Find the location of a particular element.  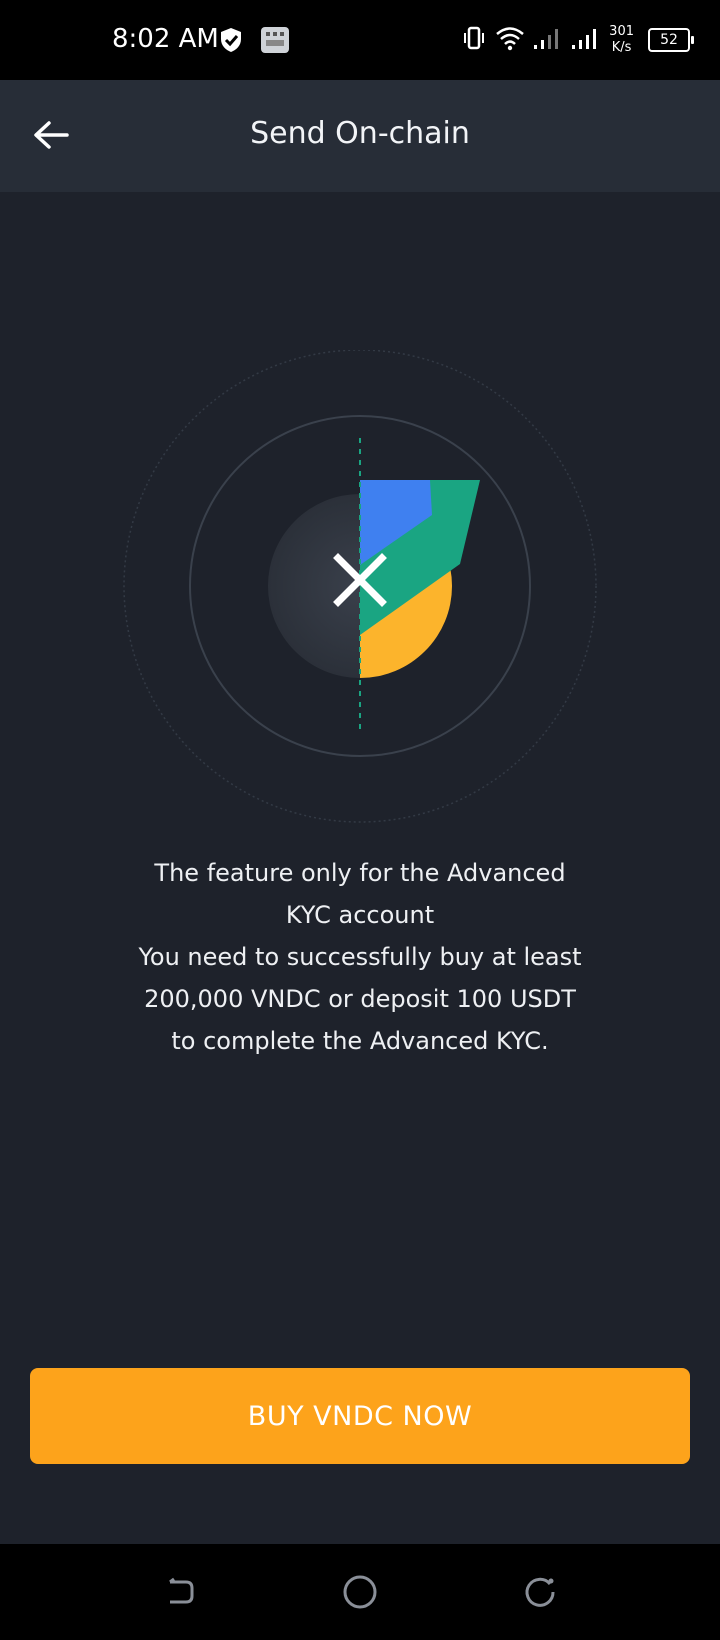

message-line-2: KYC account is located at coordinates (360, 915).